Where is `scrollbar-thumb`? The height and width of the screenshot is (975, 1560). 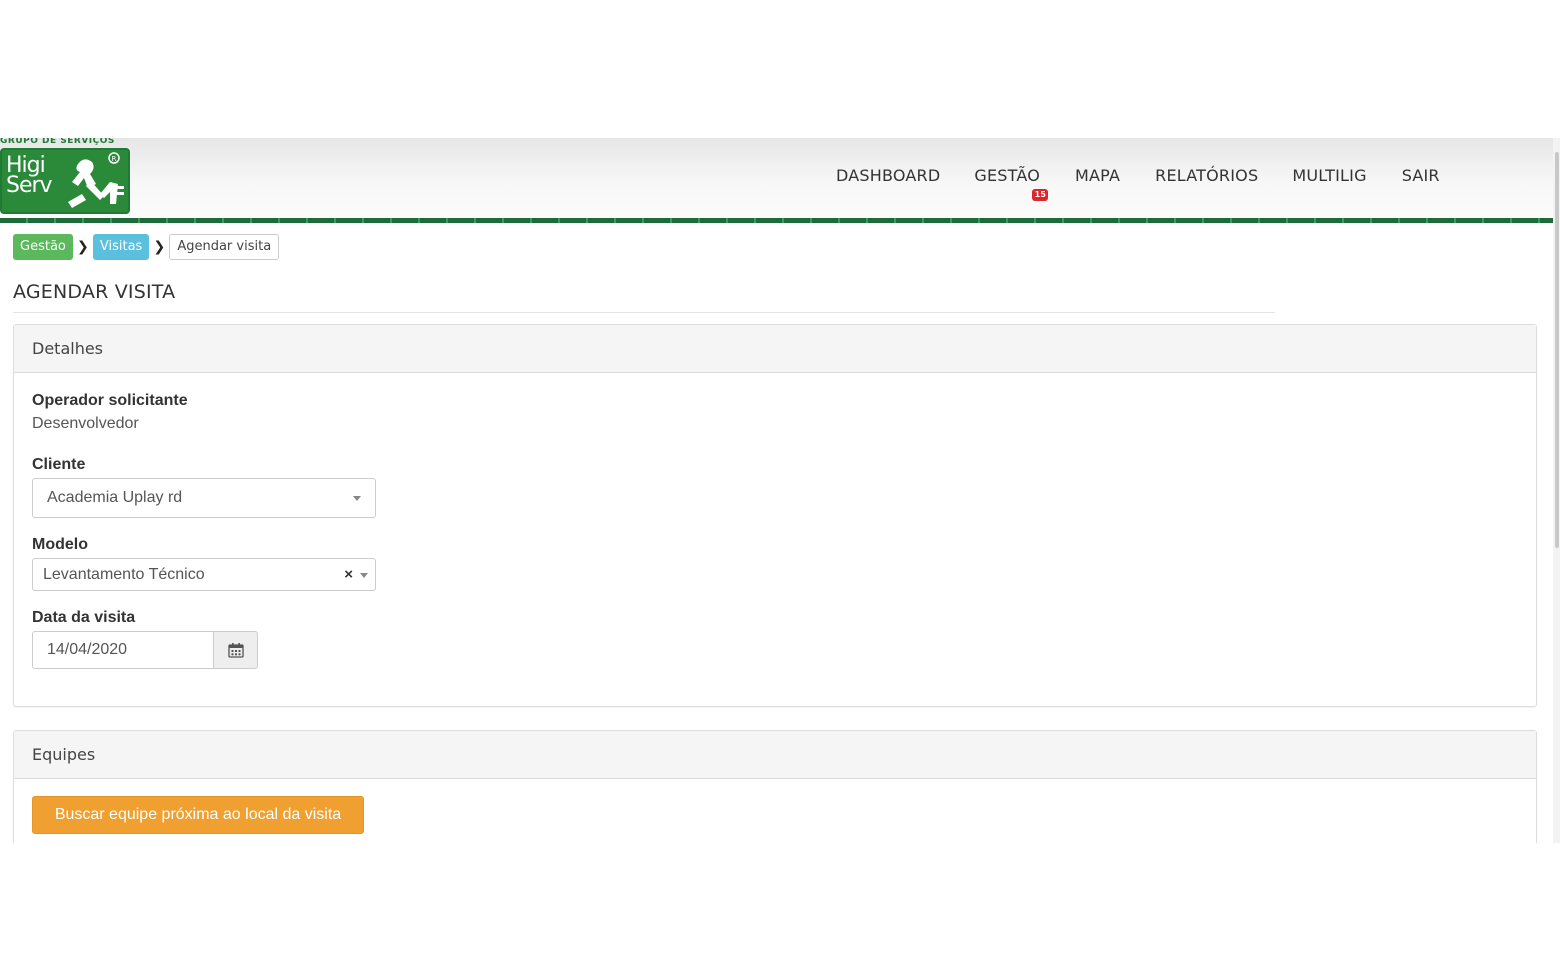 scrollbar-thumb is located at coordinates (1557, 350).